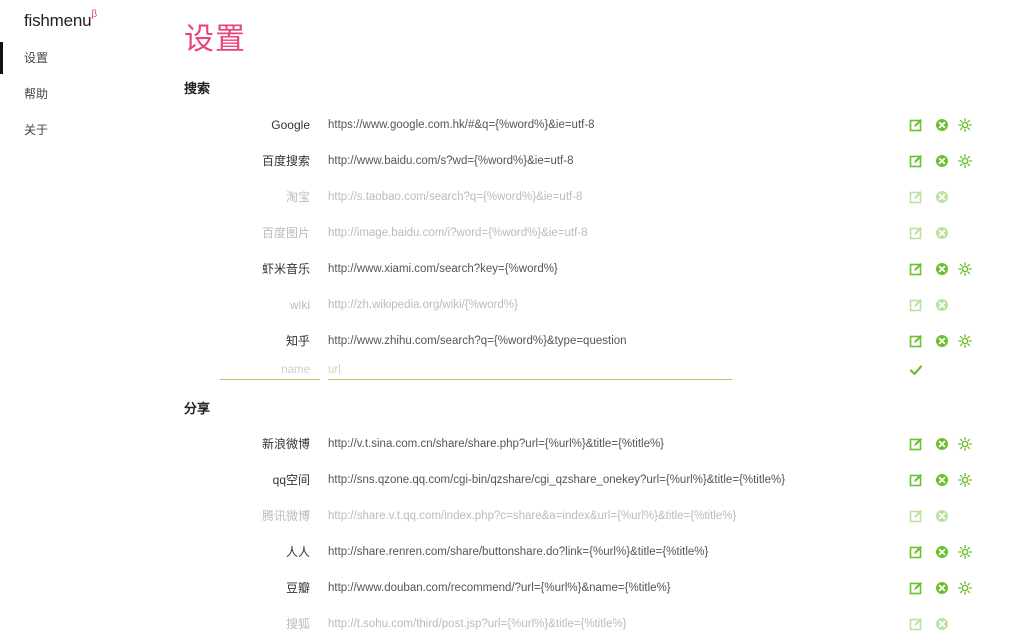  I want to click on new-search-entry, so click(605, 371).